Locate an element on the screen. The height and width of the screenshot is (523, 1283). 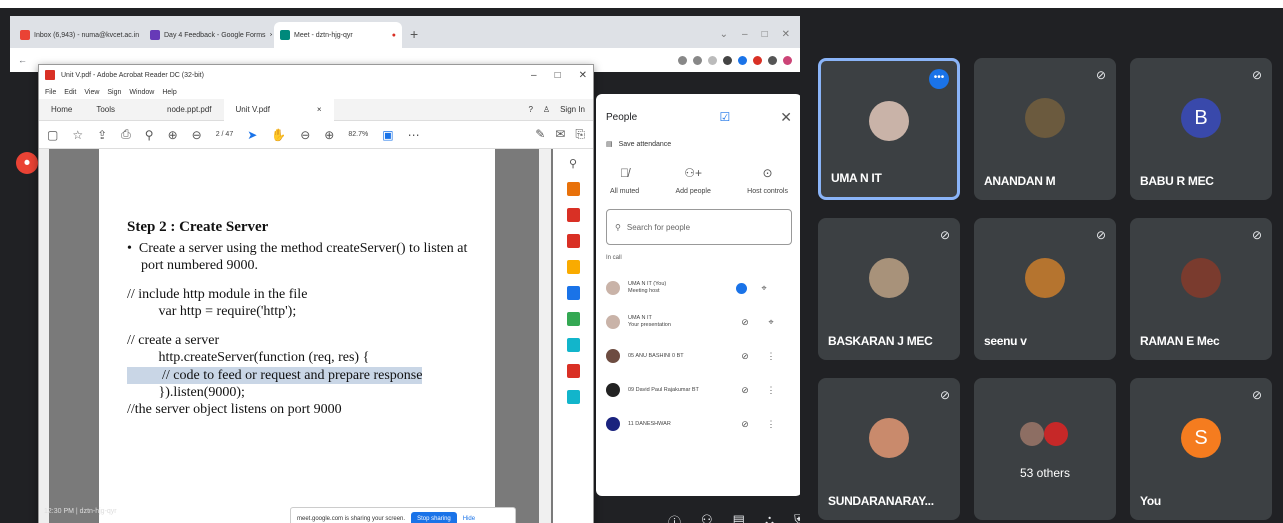
zoom-icon: ⚲ is located at coordinates (573, 163).